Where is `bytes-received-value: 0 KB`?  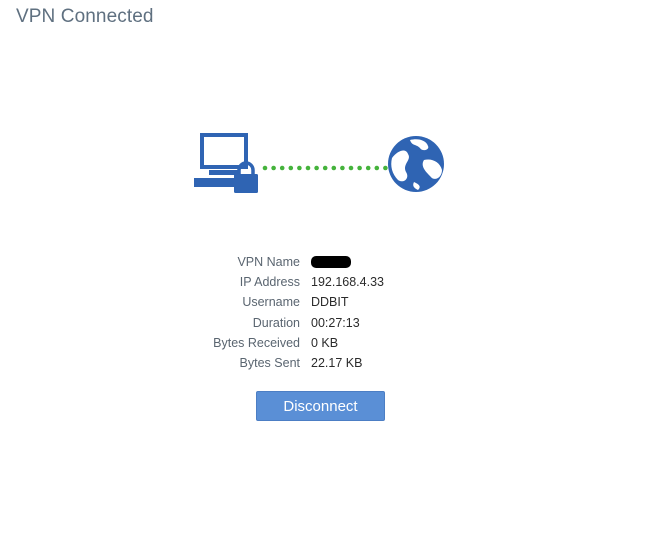
bytes-received-value: 0 KB is located at coordinates (325, 342).